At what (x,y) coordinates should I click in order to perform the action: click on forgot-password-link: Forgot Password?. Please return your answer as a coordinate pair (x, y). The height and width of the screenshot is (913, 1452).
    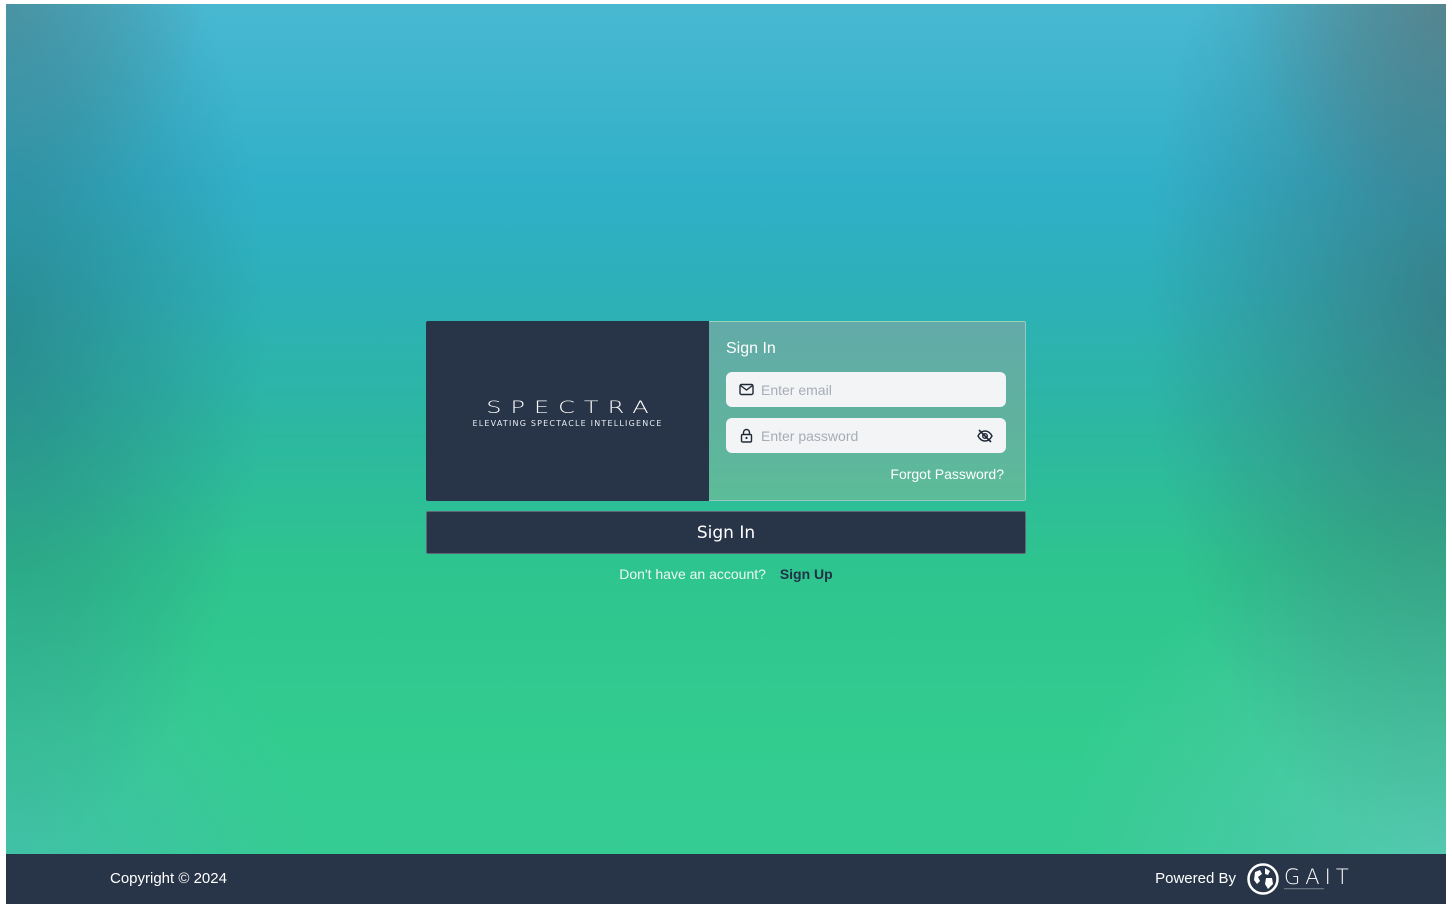
    Looking at the image, I should click on (947, 474).